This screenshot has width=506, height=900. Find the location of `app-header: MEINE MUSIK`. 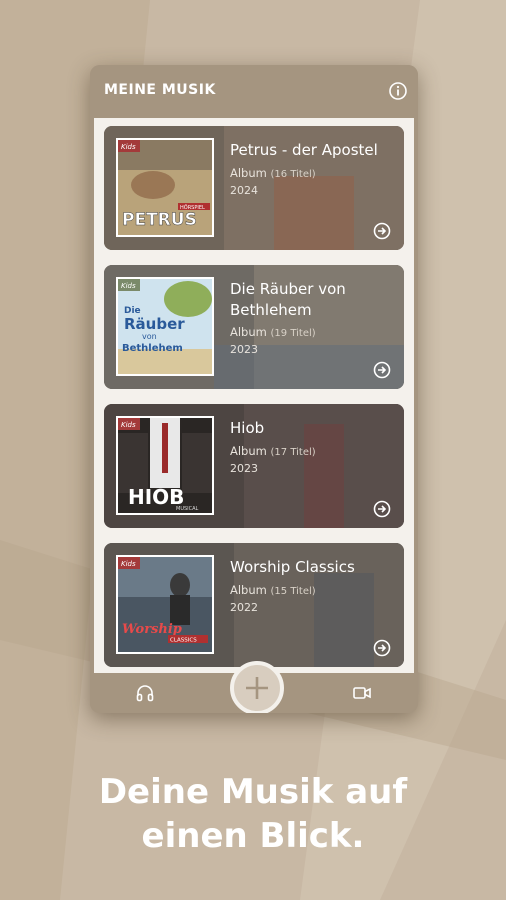

app-header: MEINE MUSIK is located at coordinates (254, 91).